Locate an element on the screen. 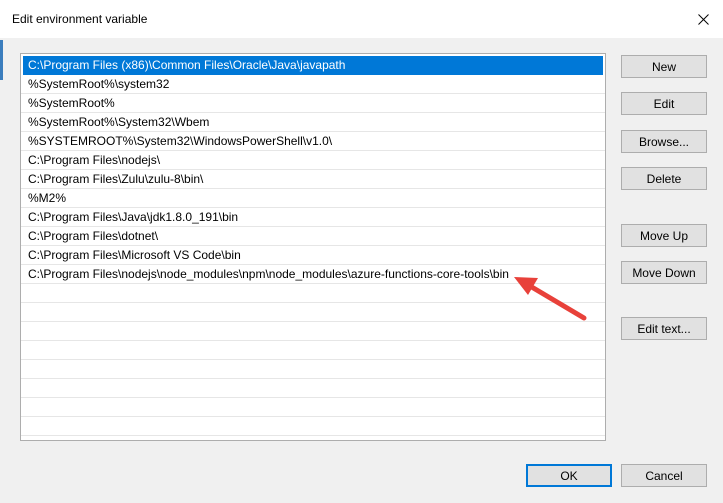  window-edge-accent is located at coordinates (1, 60).